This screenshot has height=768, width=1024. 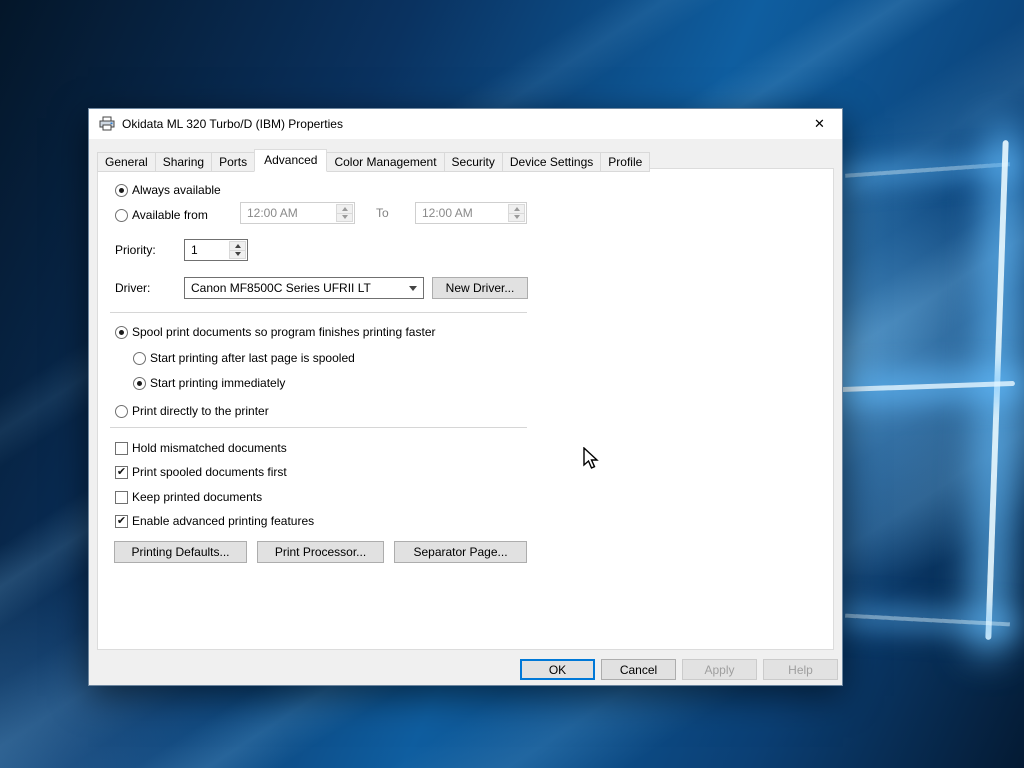 What do you see at coordinates (121, 472) in the screenshot?
I see `print-spooled-first-checkbox` at bounding box center [121, 472].